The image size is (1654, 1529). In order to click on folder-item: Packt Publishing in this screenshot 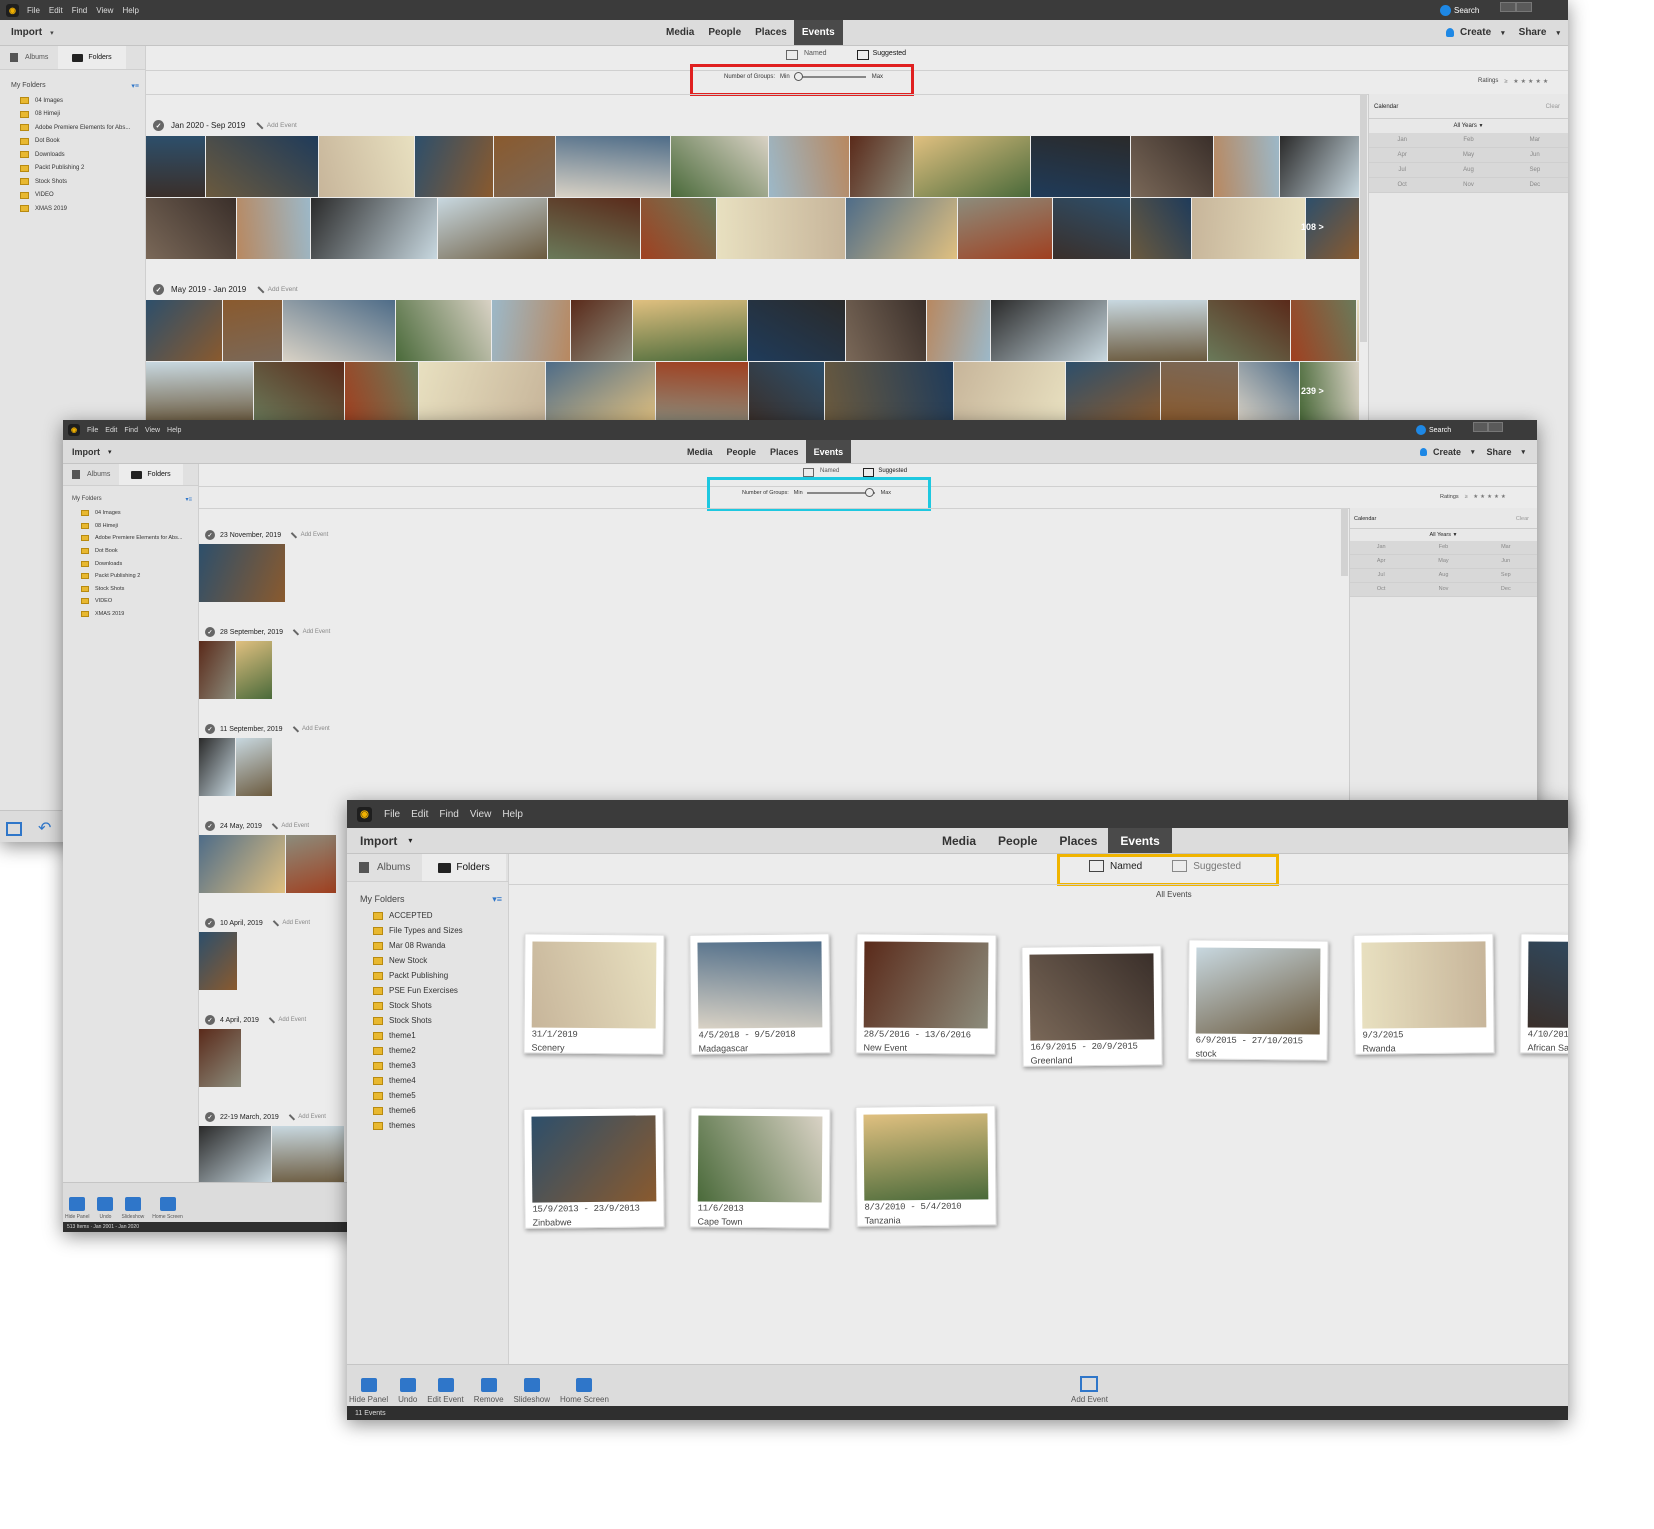, I will do `click(440, 975)`.